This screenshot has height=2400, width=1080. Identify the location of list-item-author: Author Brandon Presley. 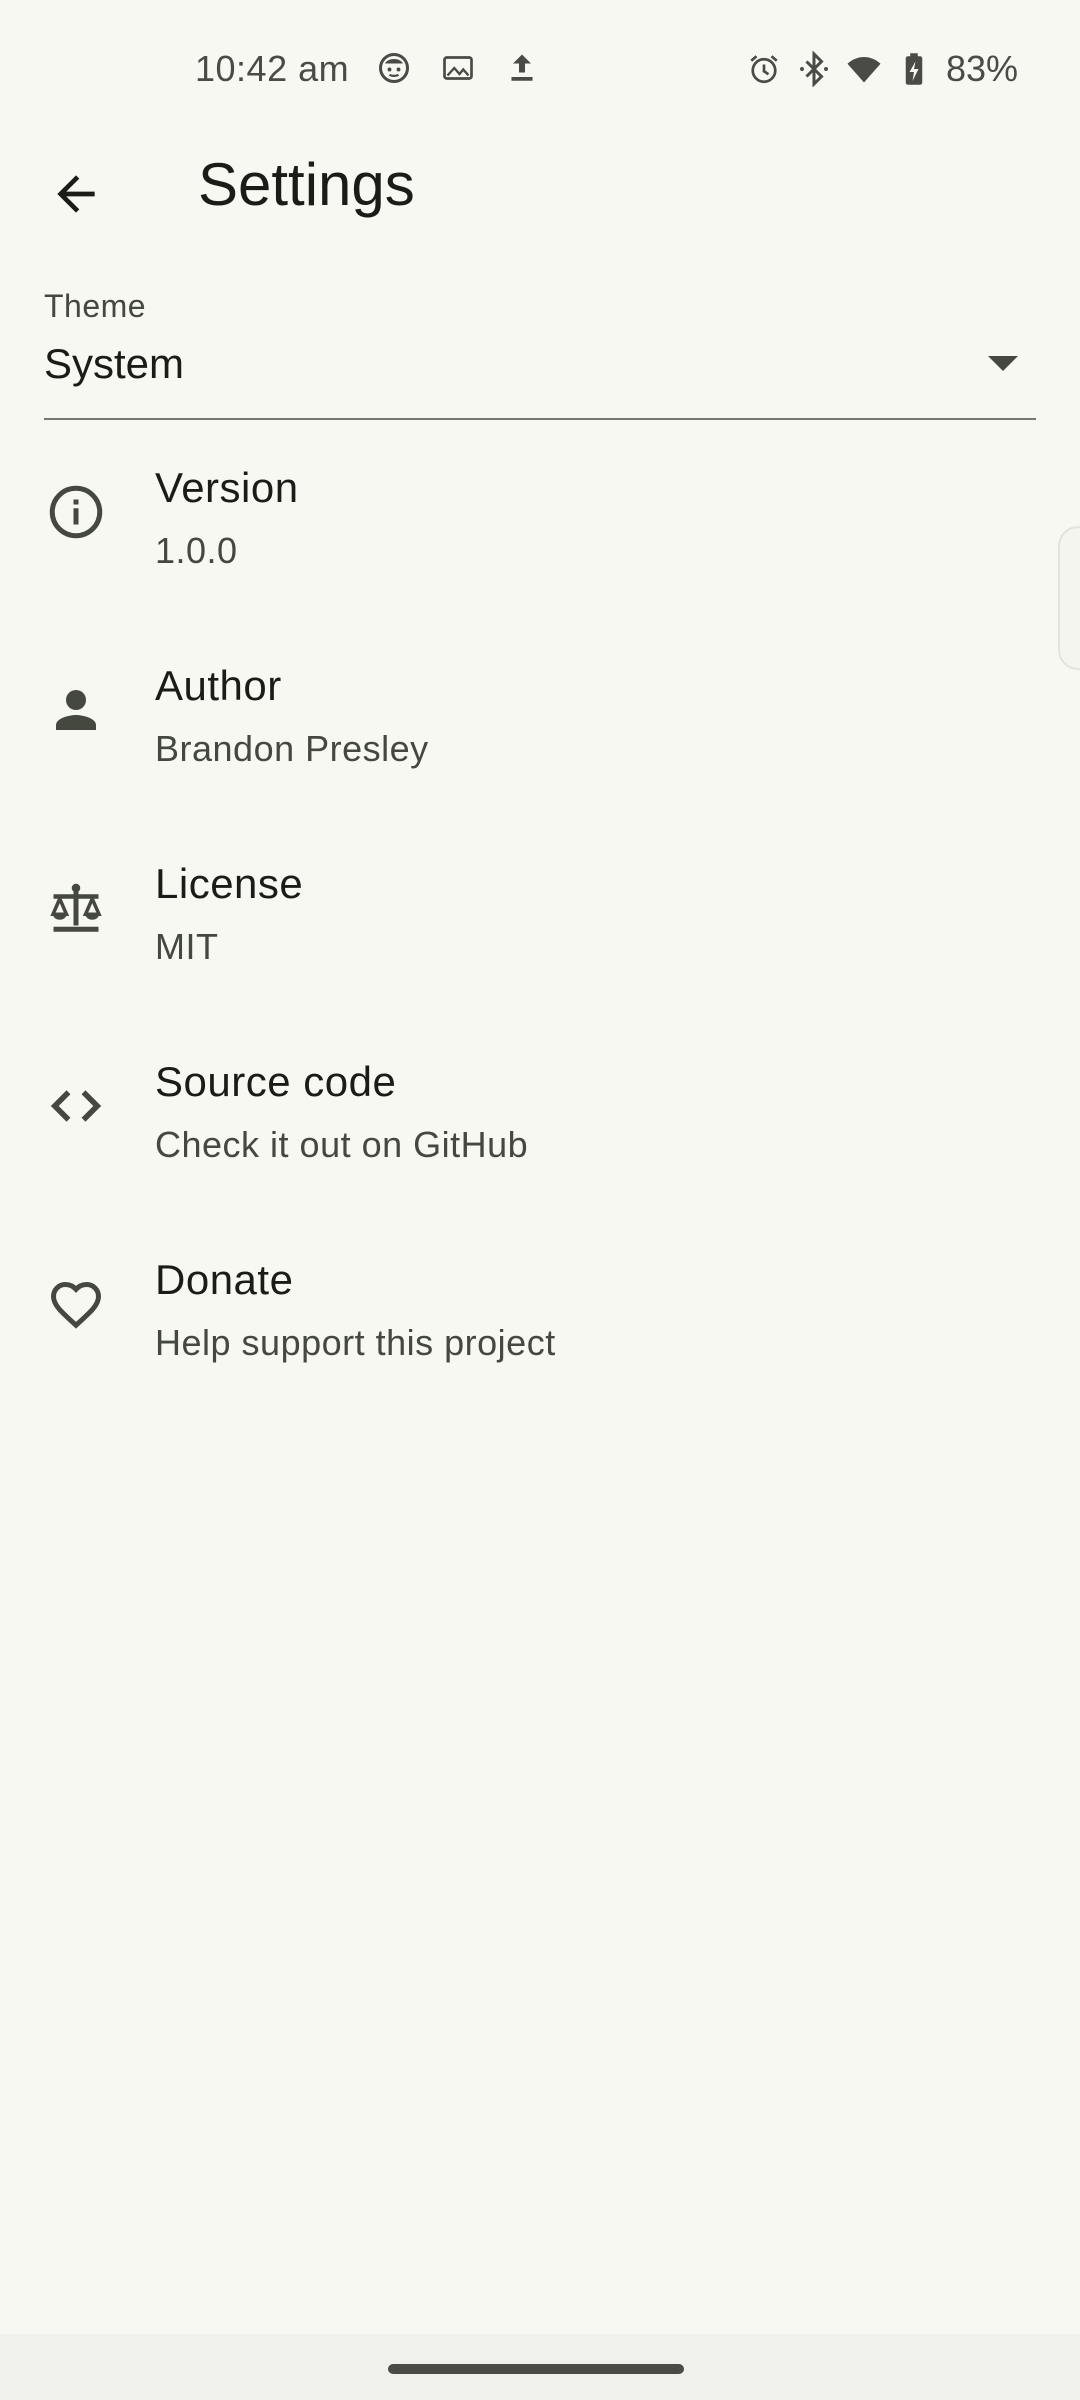
(540, 719).